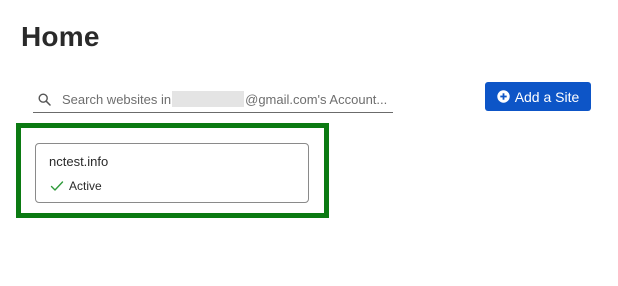  I want to click on status-badge: Active, so click(76, 186).